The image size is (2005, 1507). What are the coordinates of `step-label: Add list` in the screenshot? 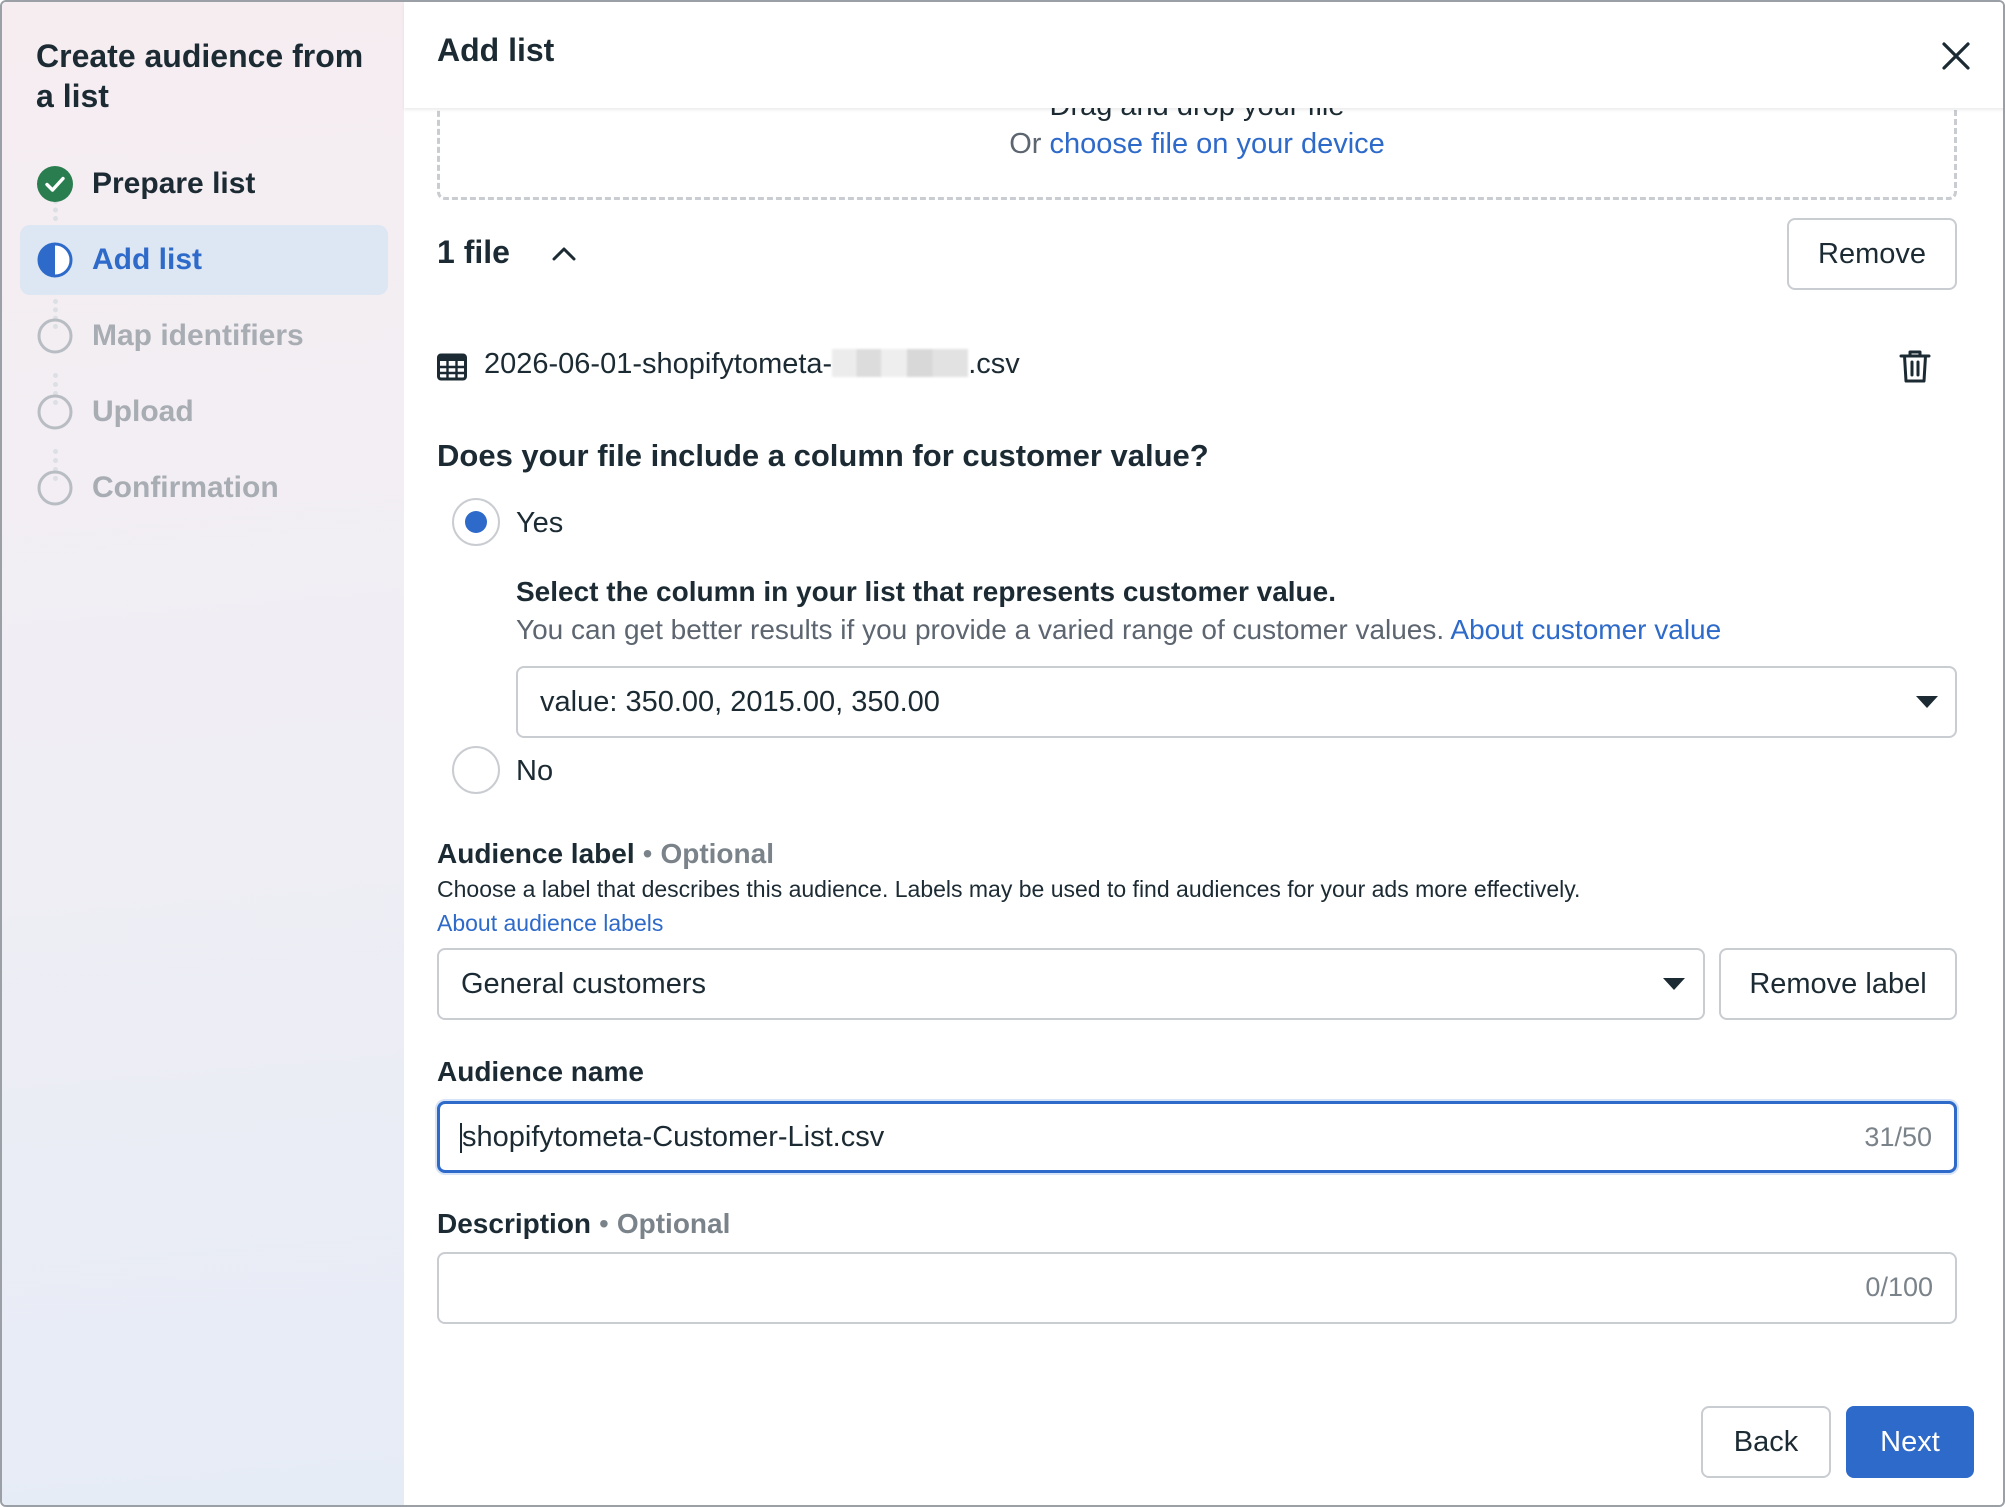 It's located at (147, 259).